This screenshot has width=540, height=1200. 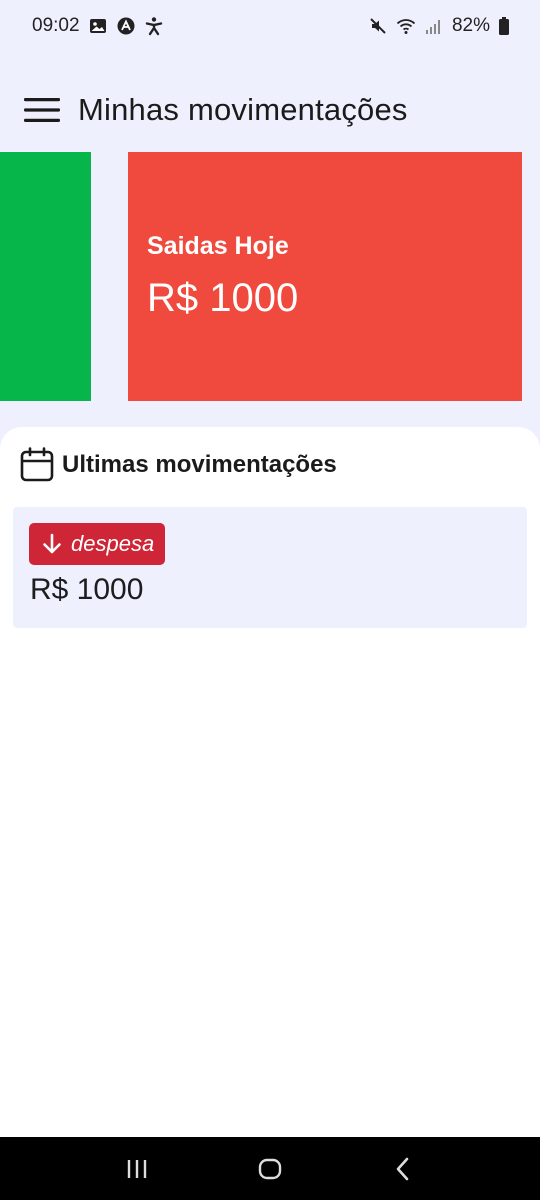 What do you see at coordinates (113, 543) in the screenshot?
I see `transaction-type-label: despesa` at bounding box center [113, 543].